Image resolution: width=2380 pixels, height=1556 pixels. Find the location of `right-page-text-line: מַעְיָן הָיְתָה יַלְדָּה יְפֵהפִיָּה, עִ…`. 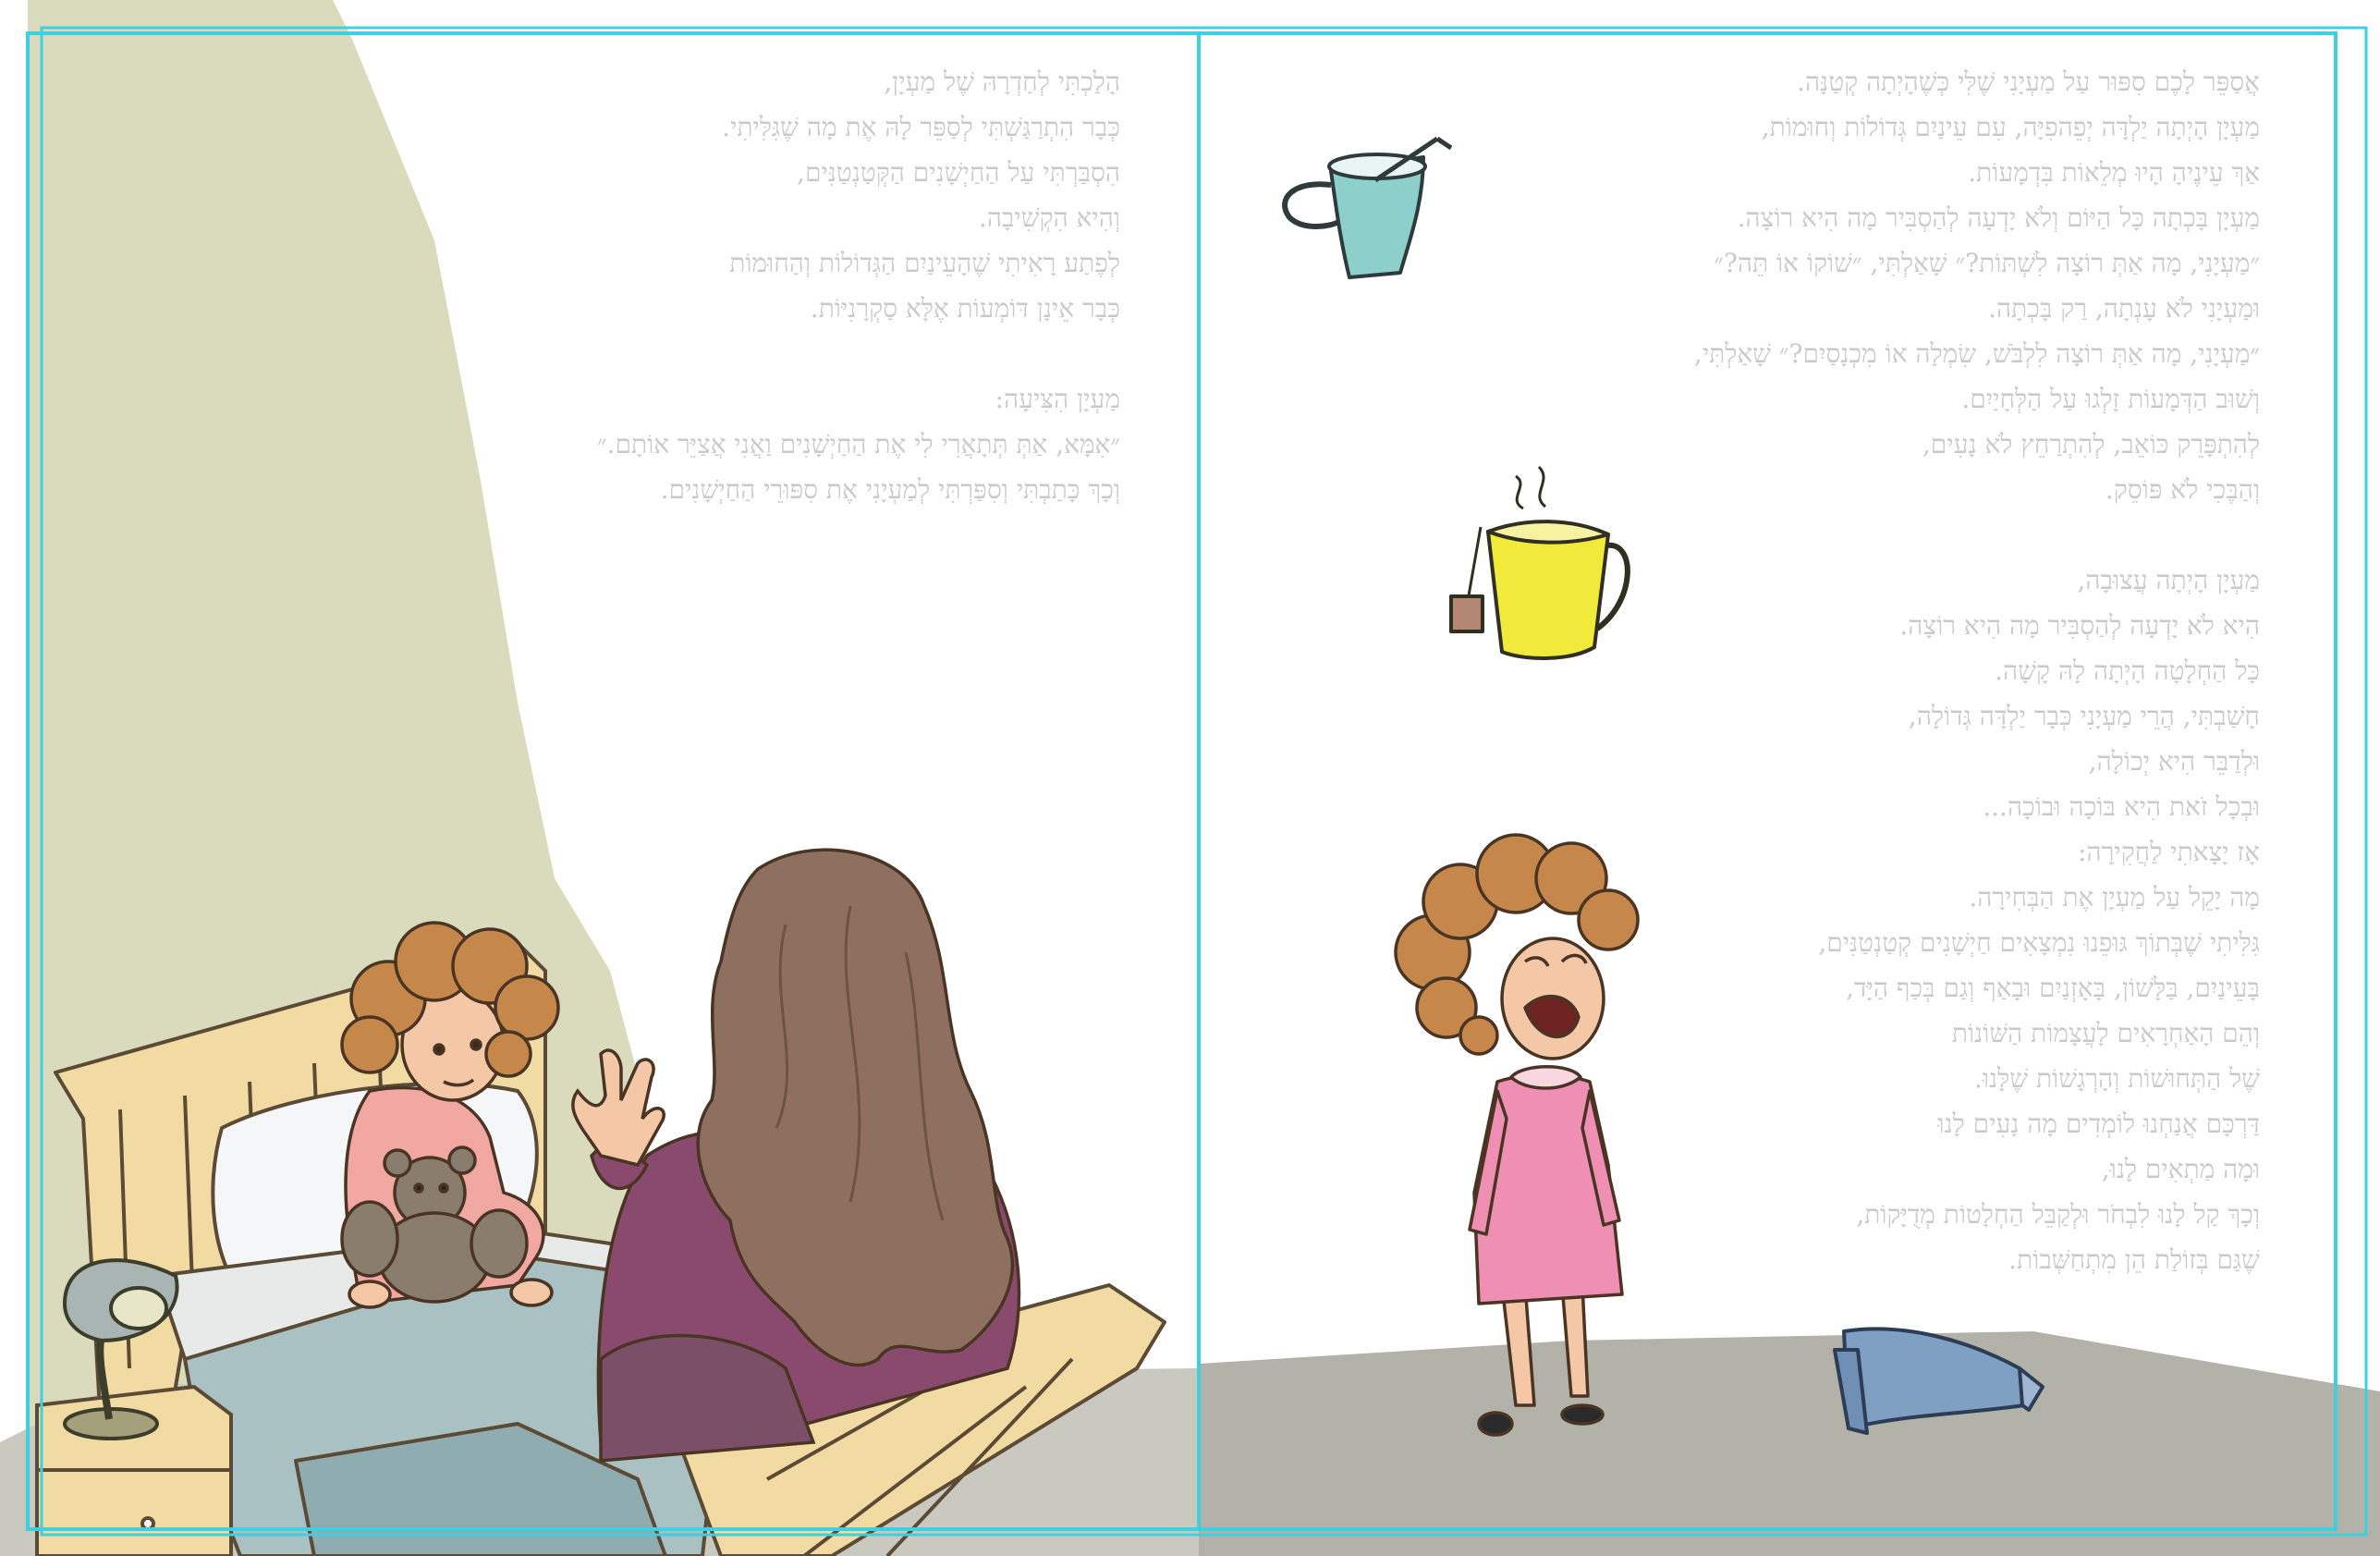

right-page-text-line: מַעְיָן הָיְתָה יַלְדָּה יְפֵהפִיָּה, עִ… is located at coordinates (2010, 127).